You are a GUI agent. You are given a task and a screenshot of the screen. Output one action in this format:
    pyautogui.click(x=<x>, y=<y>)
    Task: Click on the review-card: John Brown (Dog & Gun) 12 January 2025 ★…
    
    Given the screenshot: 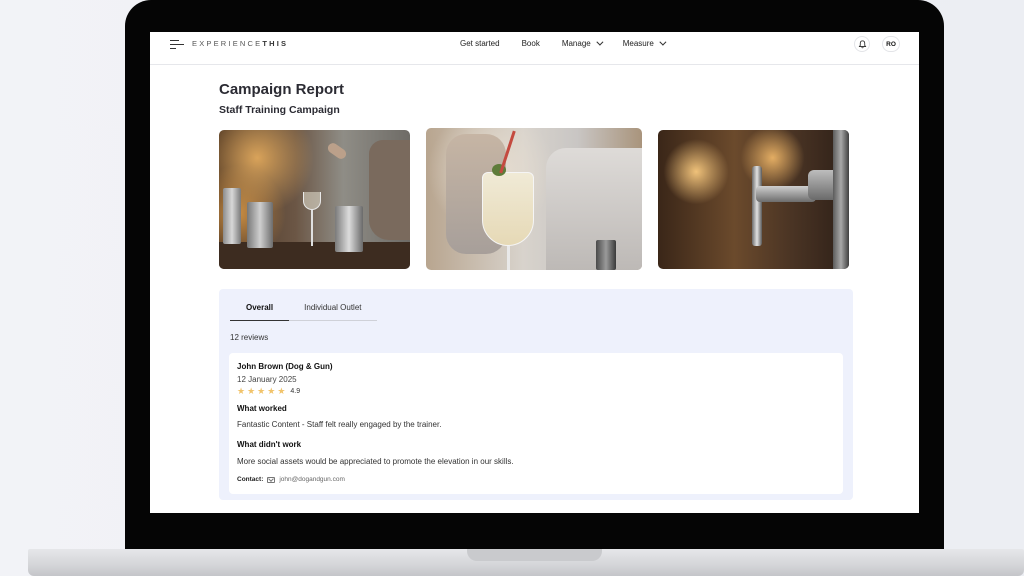 What is the action you would take?
    pyautogui.click(x=536, y=423)
    